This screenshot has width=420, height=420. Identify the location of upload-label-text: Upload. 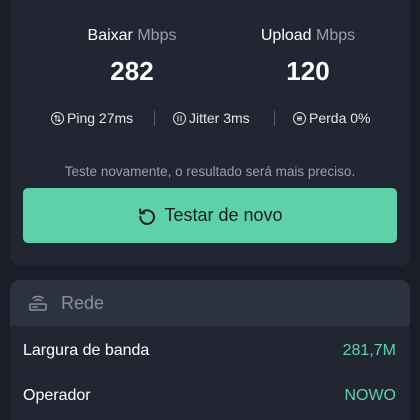
(286, 35).